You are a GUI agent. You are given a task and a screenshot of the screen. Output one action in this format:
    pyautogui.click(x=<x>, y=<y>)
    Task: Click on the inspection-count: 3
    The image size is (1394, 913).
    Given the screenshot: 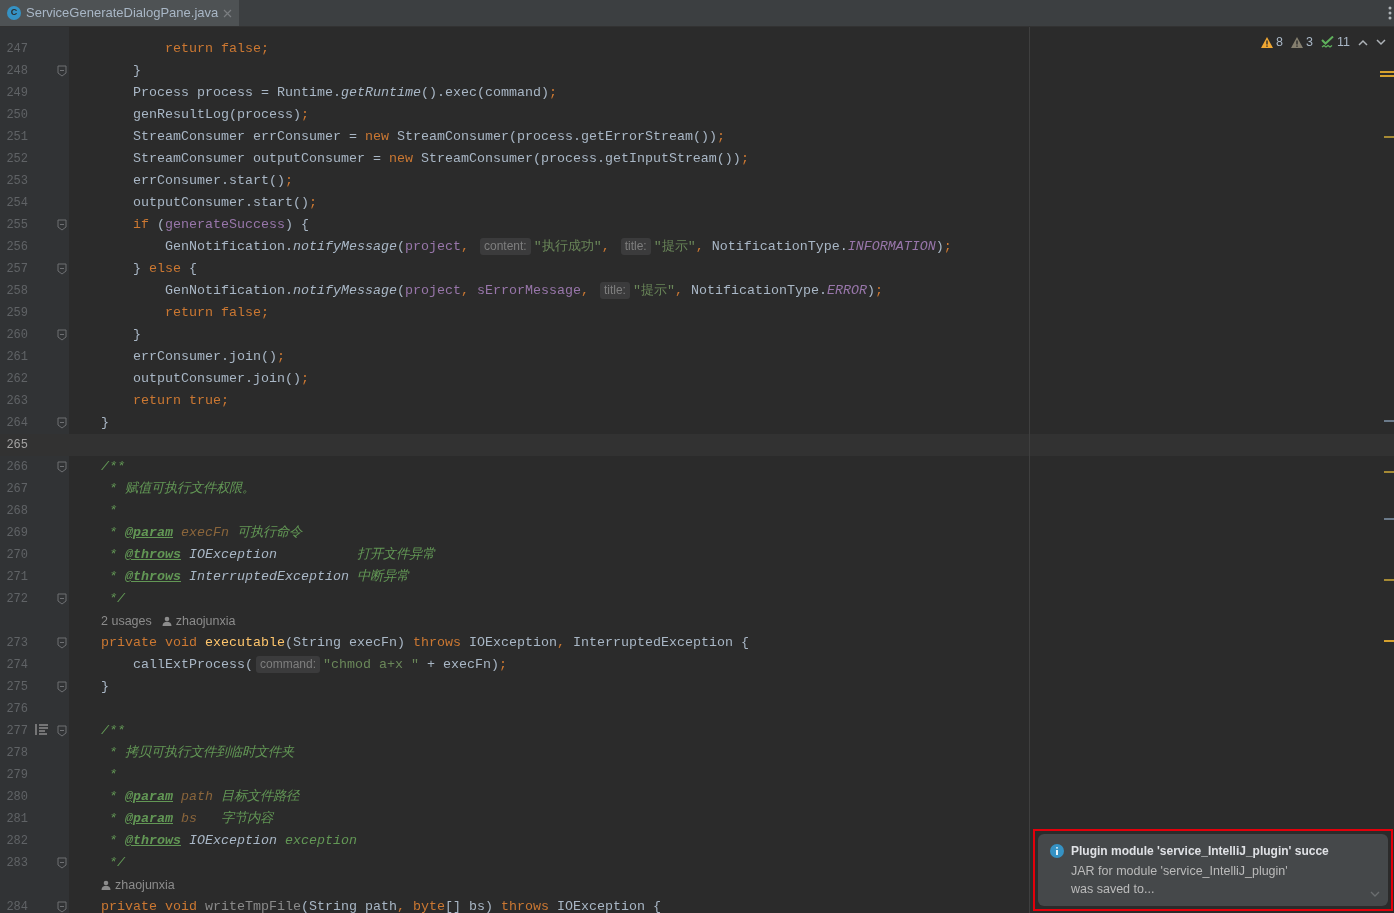 What is the action you would take?
    pyautogui.click(x=1309, y=42)
    